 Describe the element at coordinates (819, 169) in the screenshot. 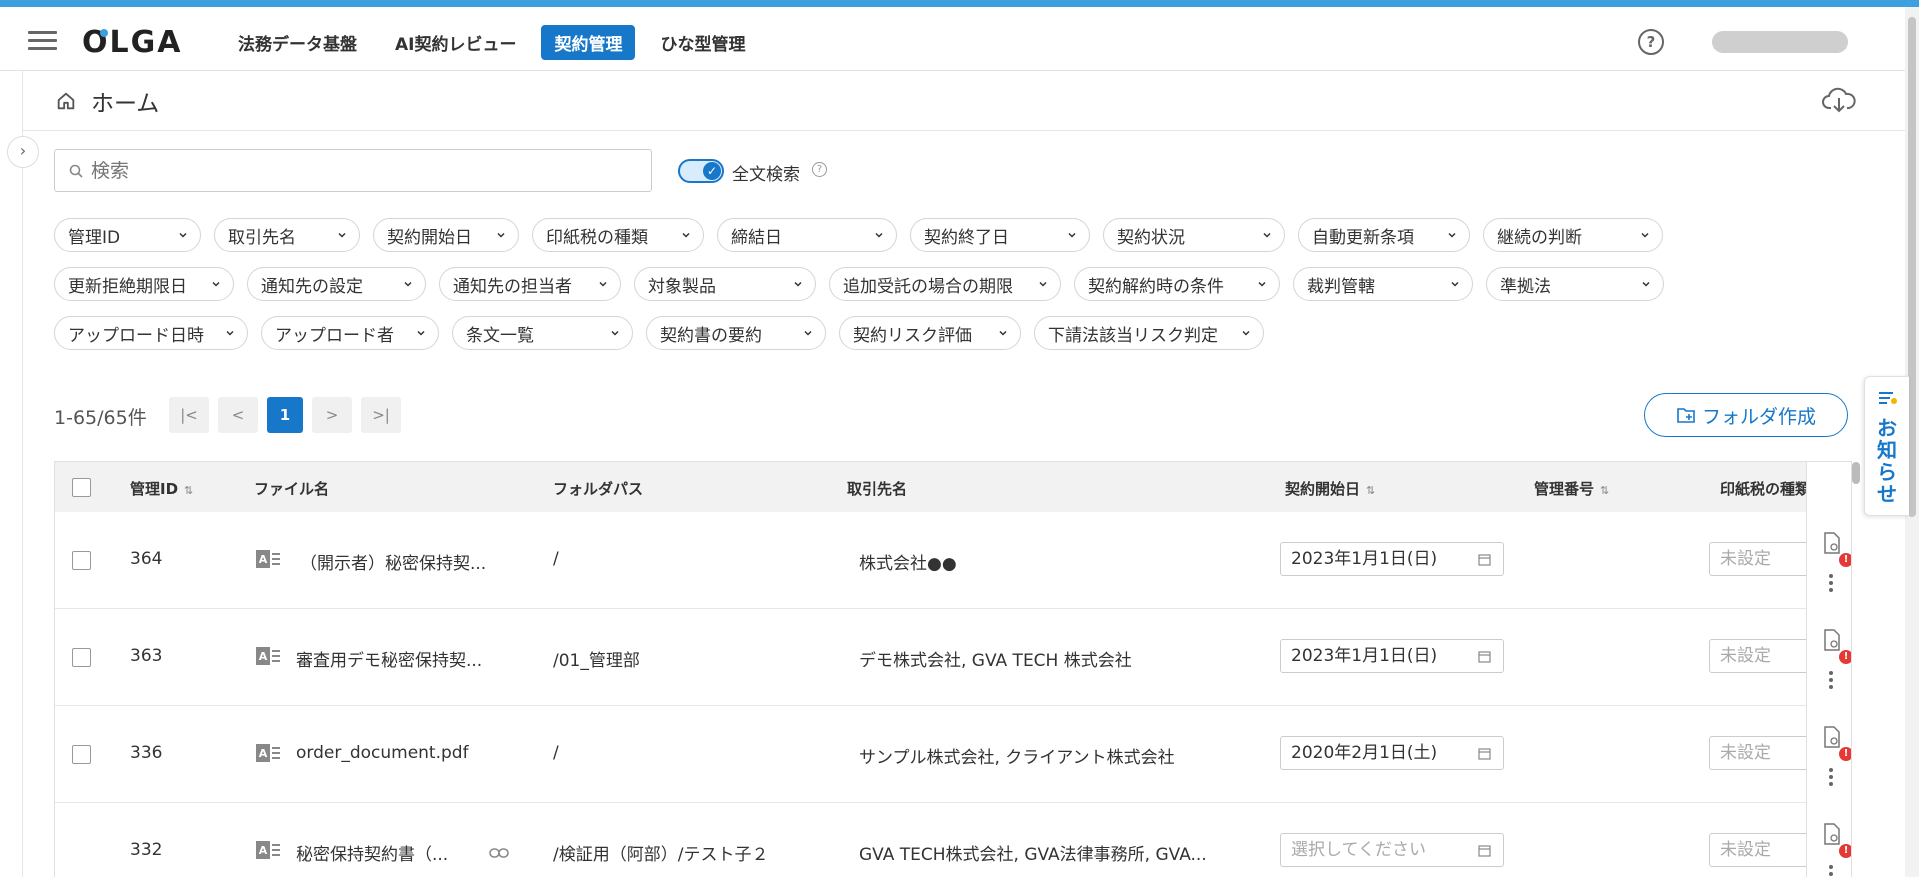

I see `info-icon: ?` at that location.